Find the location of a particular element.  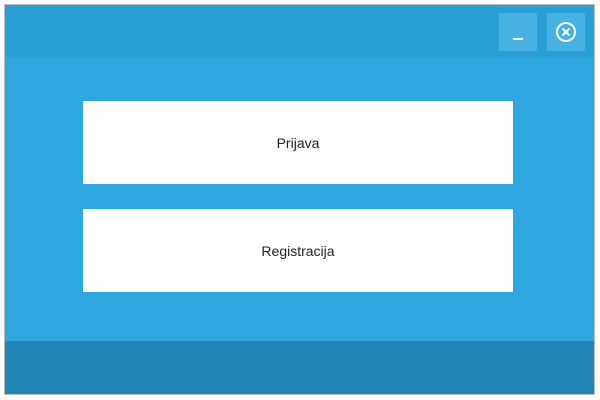

register-button: Registracija is located at coordinates (298, 250).